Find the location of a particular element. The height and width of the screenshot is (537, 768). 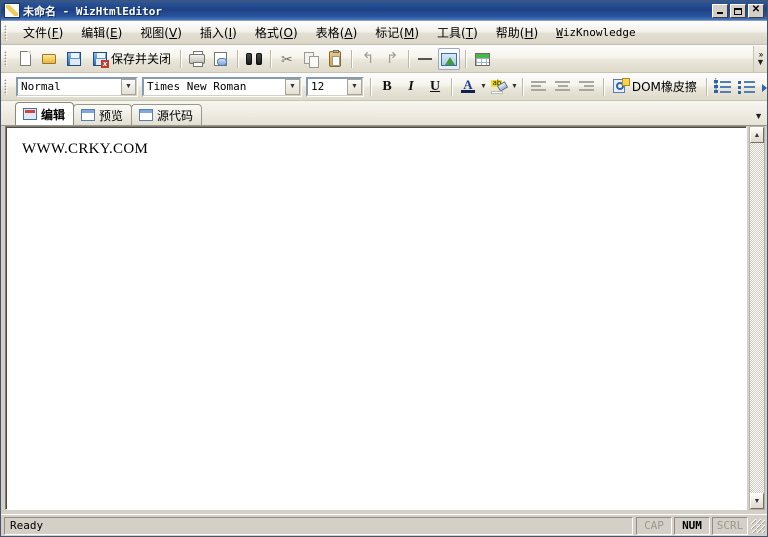

printer-icon is located at coordinates (197, 59).